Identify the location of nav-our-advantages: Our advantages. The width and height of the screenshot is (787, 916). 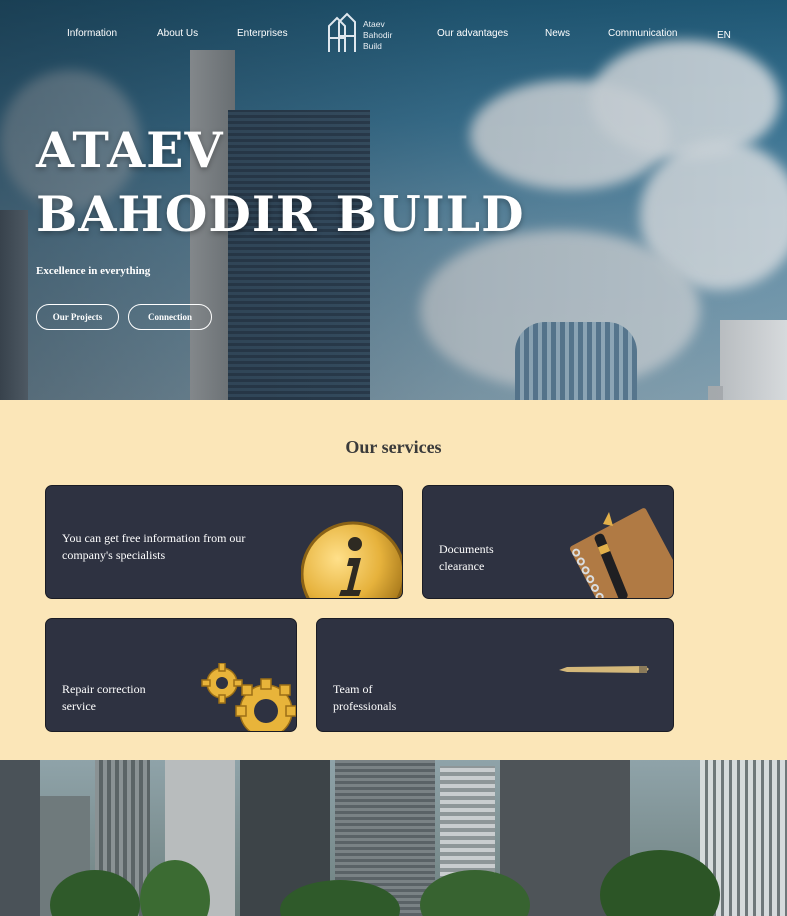
(472, 33).